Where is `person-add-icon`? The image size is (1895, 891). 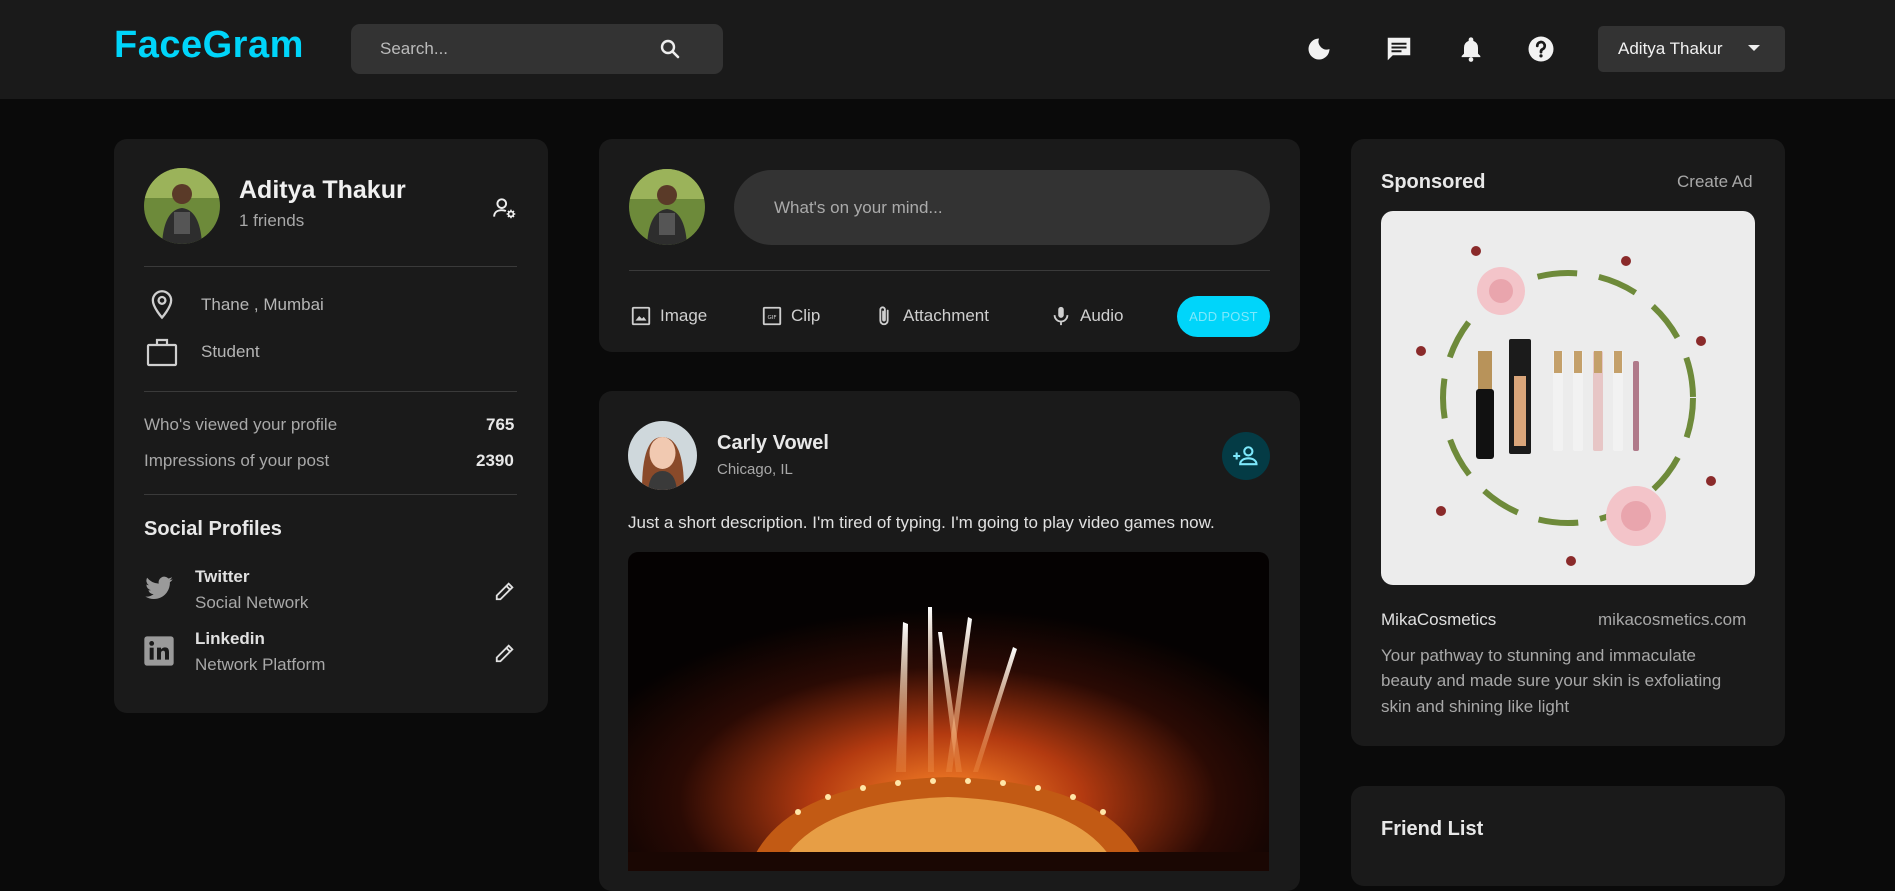
person-add-icon is located at coordinates (1245, 456).